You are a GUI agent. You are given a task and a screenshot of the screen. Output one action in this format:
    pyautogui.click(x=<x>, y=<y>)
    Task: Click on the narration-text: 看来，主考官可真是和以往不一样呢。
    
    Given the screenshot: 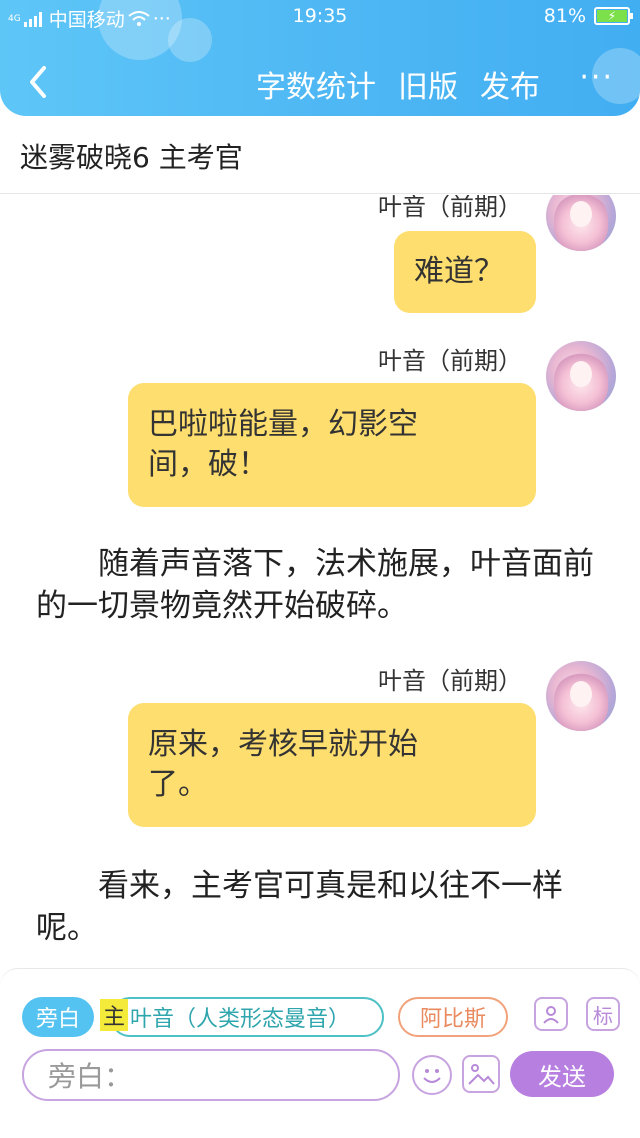 What is the action you would take?
    pyautogui.click(x=321, y=907)
    